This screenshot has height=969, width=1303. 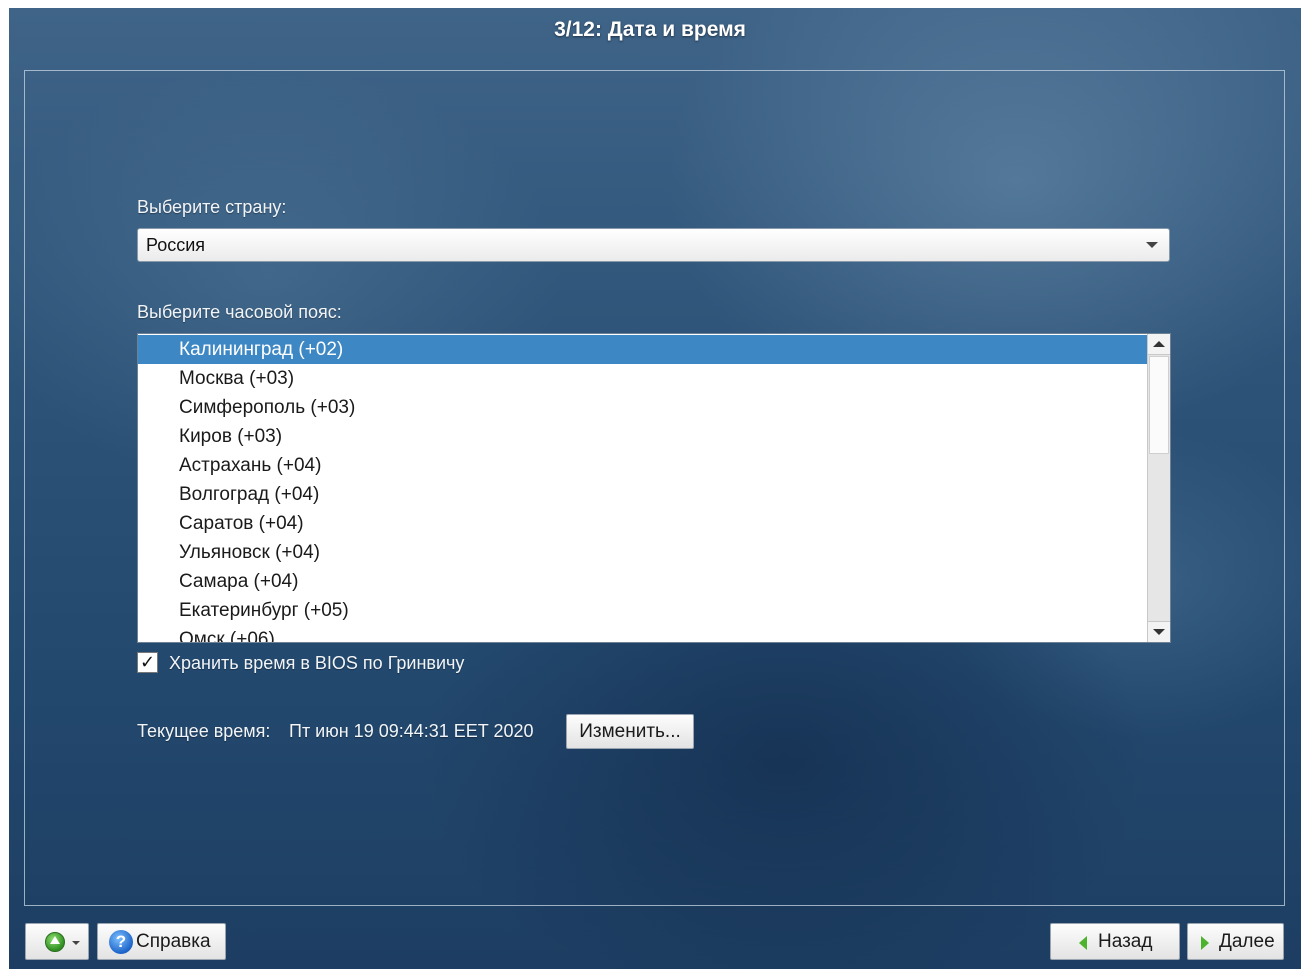 What do you see at coordinates (411, 731) in the screenshot?
I see `current-time-value: Пт июн 19 09:44:31 EET 2020` at bounding box center [411, 731].